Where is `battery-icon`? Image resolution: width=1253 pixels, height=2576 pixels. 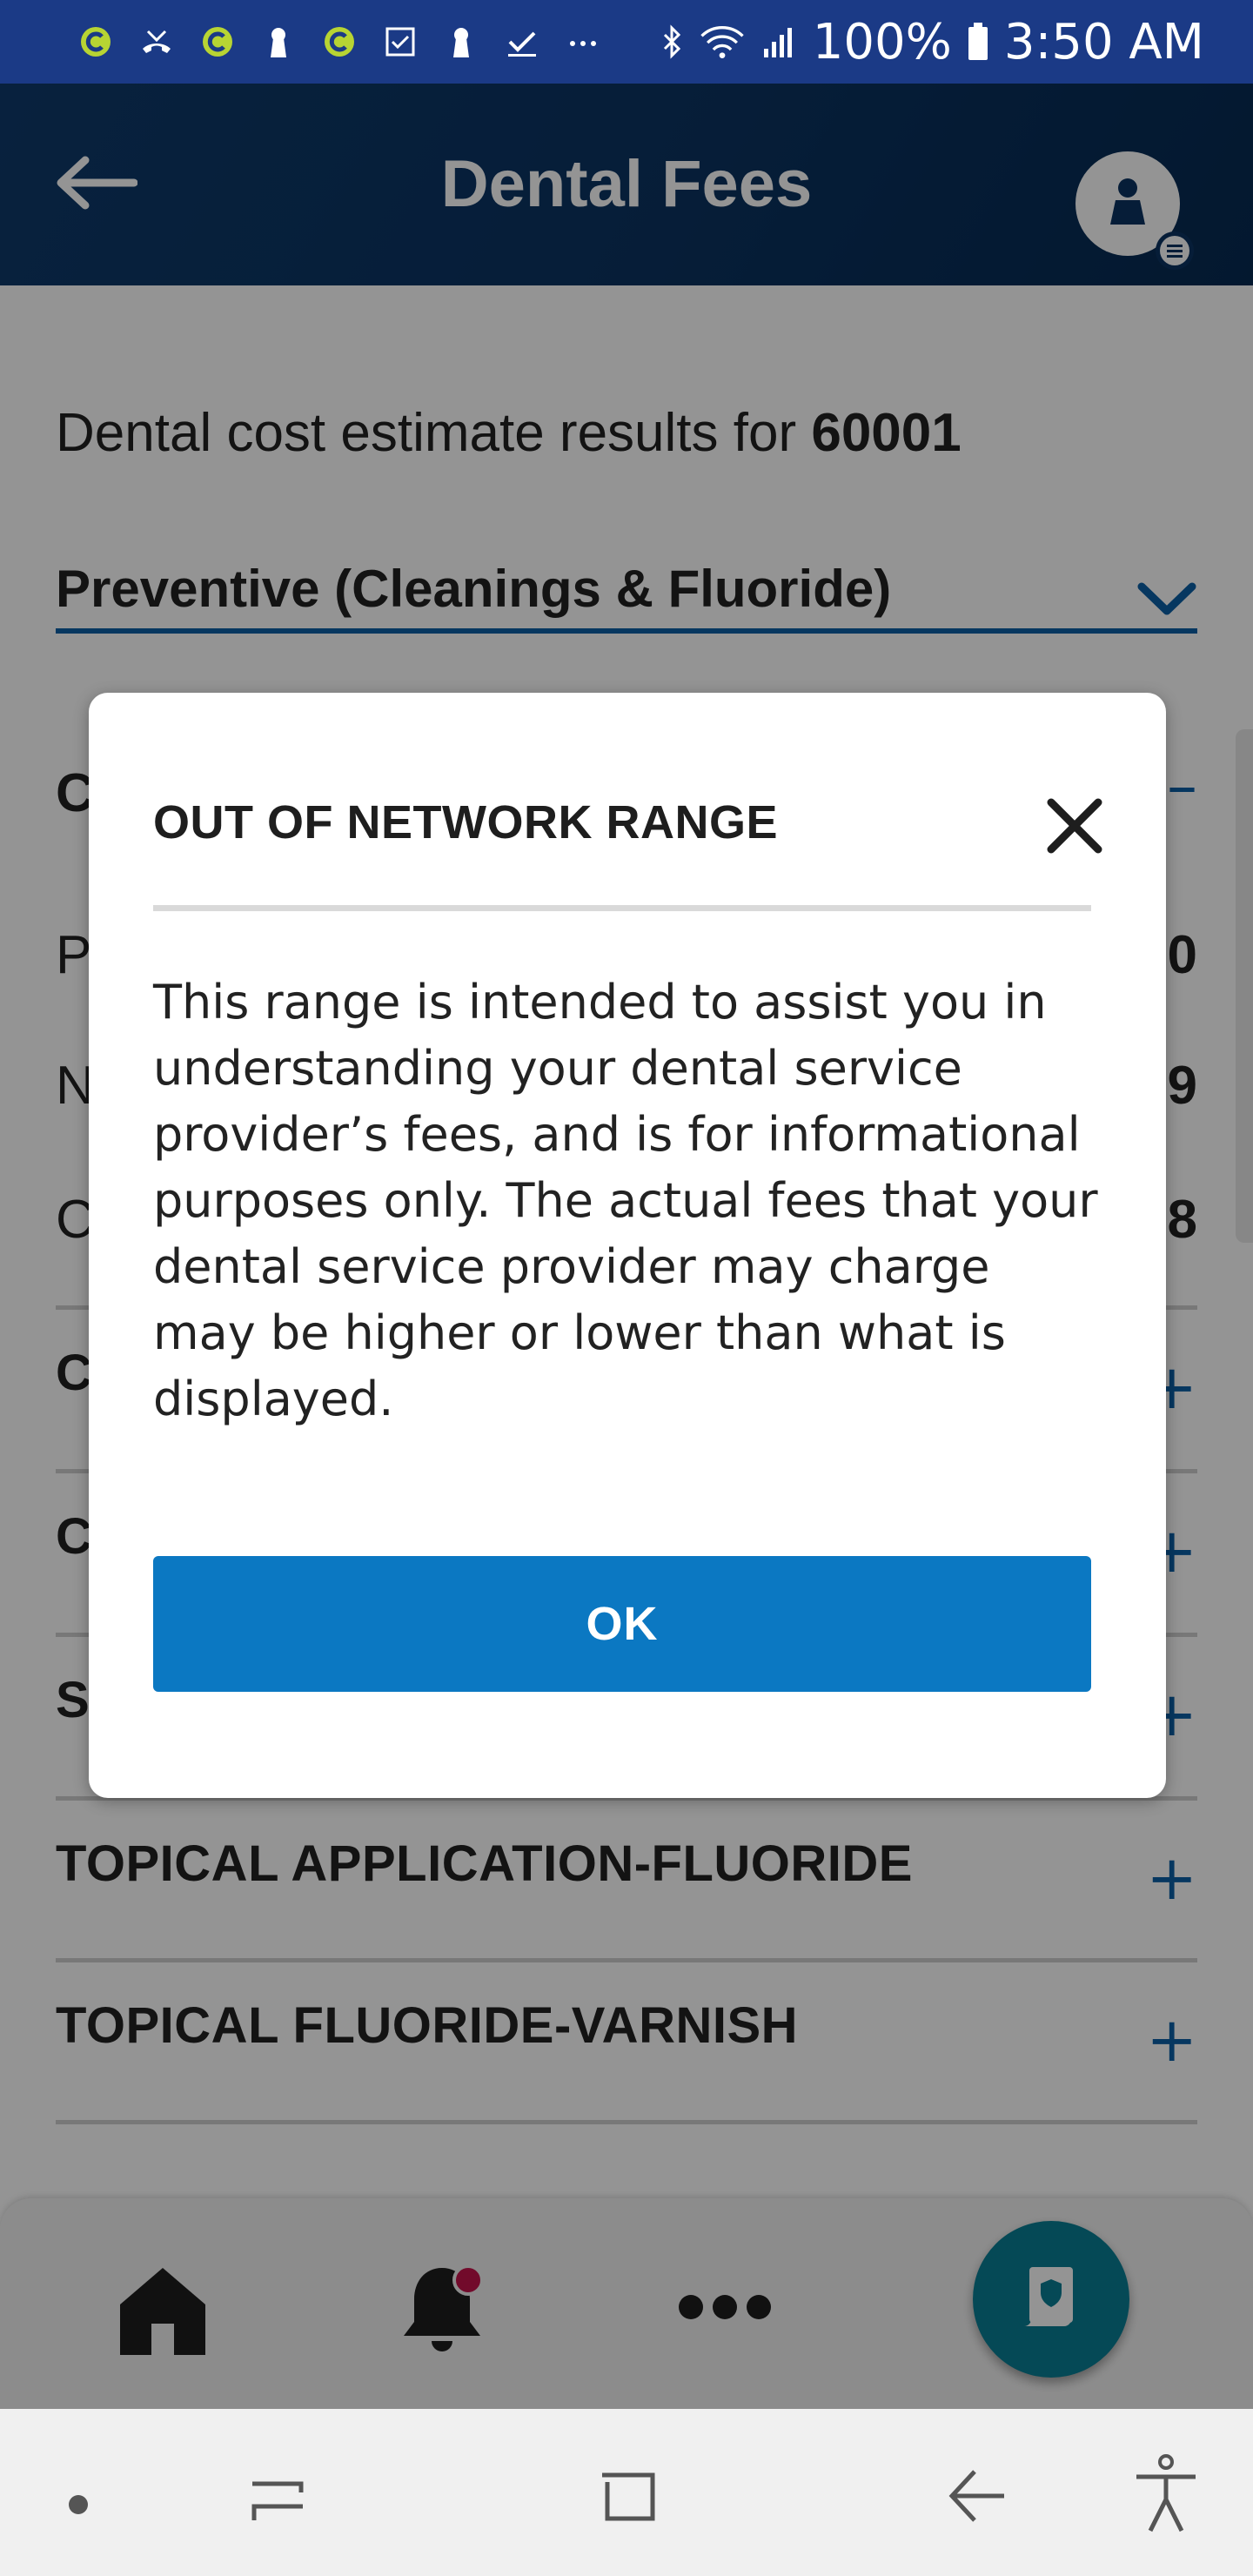 battery-icon is located at coordinates (978, 41).